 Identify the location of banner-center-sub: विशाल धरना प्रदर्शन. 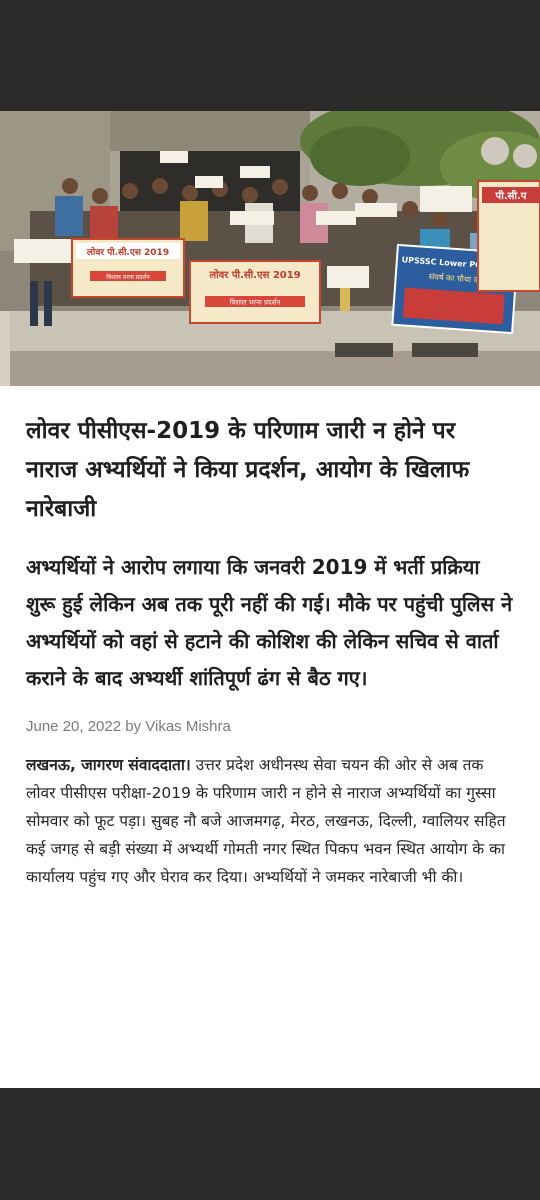
(255, 302).